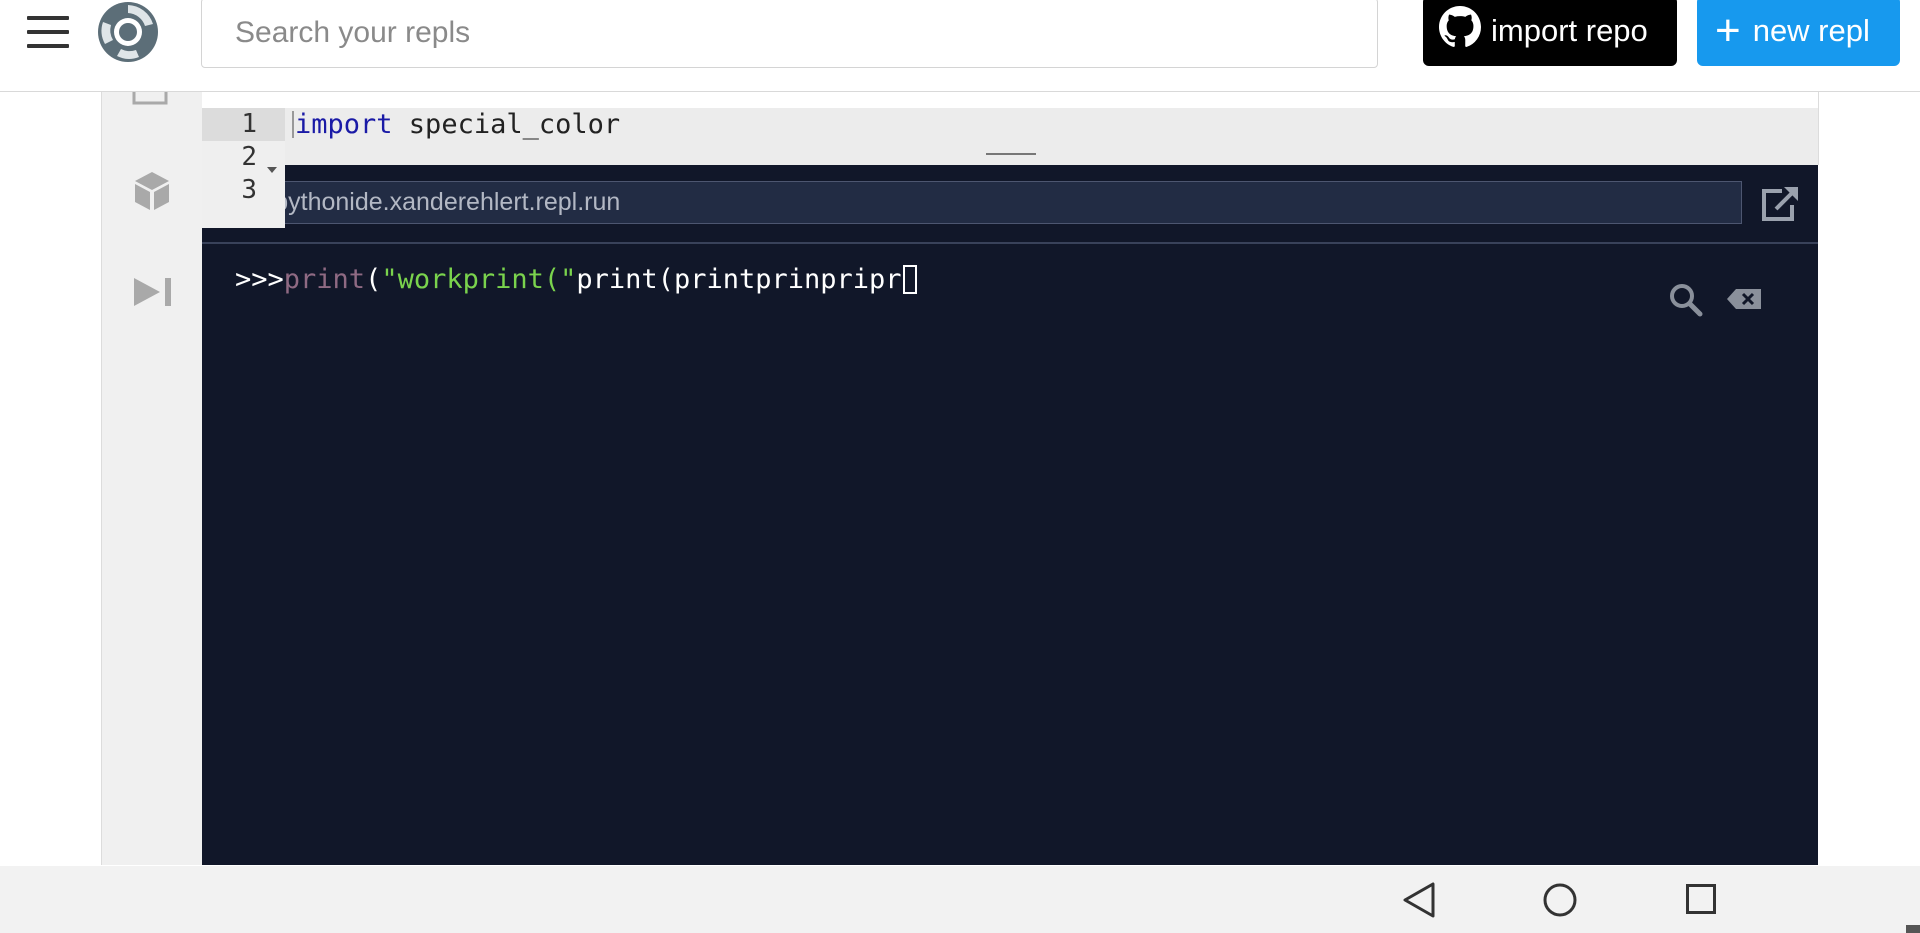 The height and width of the screenshot is (933, 1920). I want to click on webview-url-bar: ps://pythonide.xanderehlert.repl.run, so click(1010, 204).